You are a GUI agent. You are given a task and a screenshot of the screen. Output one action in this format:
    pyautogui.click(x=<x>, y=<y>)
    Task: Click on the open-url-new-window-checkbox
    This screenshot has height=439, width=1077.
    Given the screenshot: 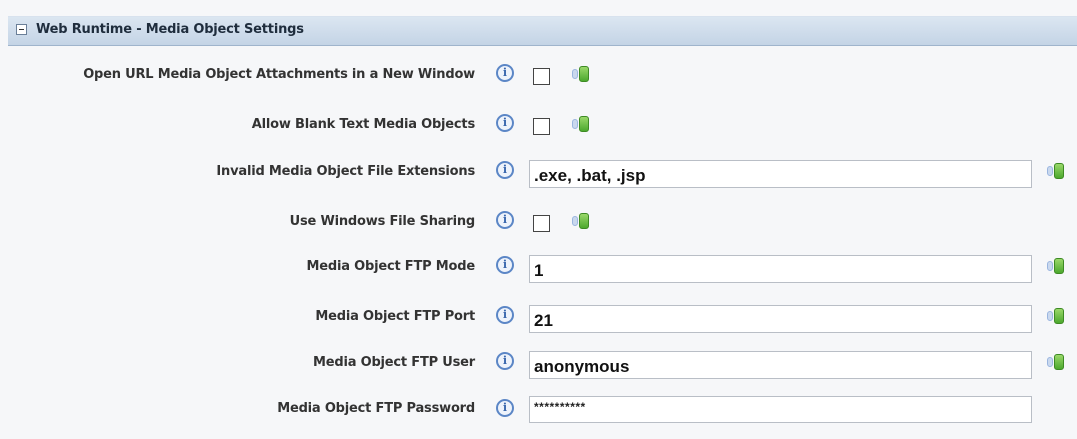 What is the action you would take?
    pyautogui.click(x=541, y=76)
    